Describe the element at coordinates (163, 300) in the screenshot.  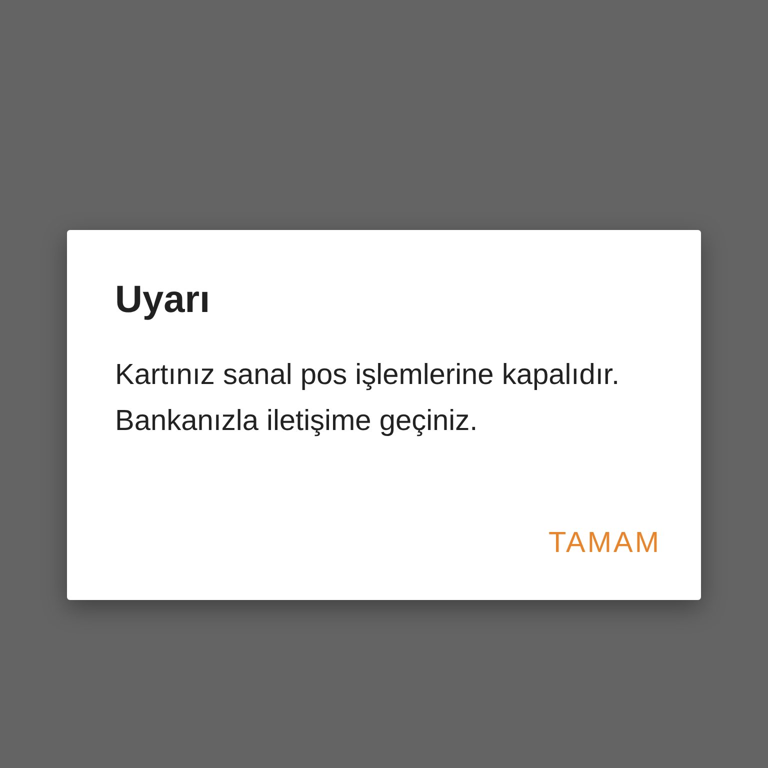
I see `dialog-title: Uyarı` at that location.